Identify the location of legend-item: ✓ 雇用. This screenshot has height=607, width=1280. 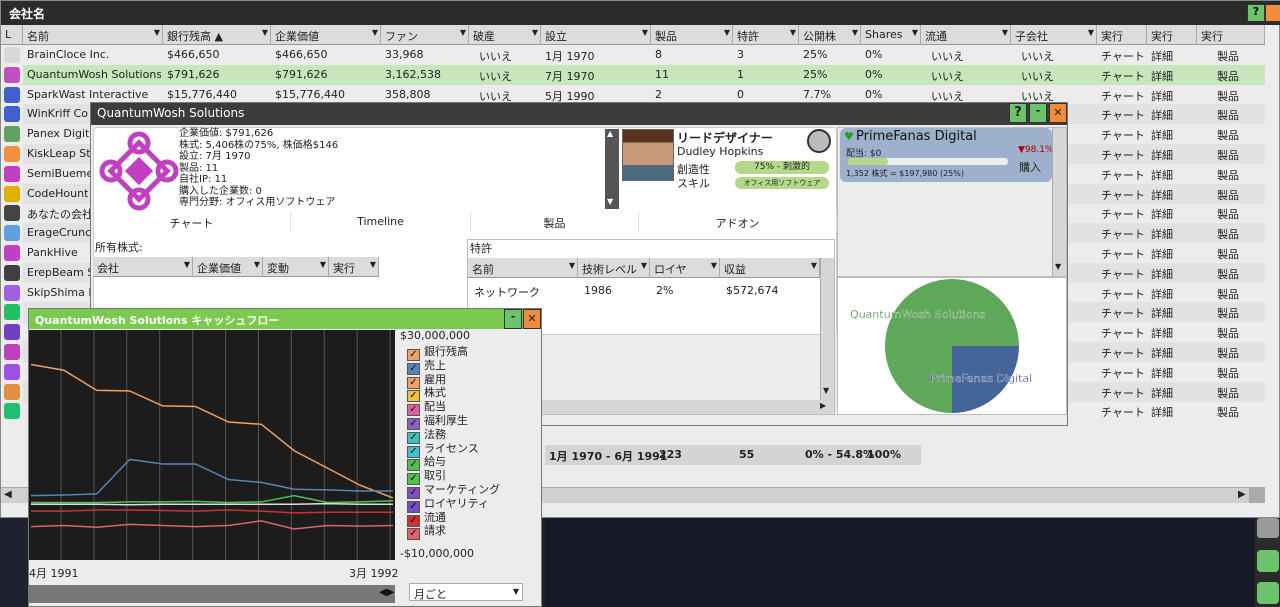
(426, 380).